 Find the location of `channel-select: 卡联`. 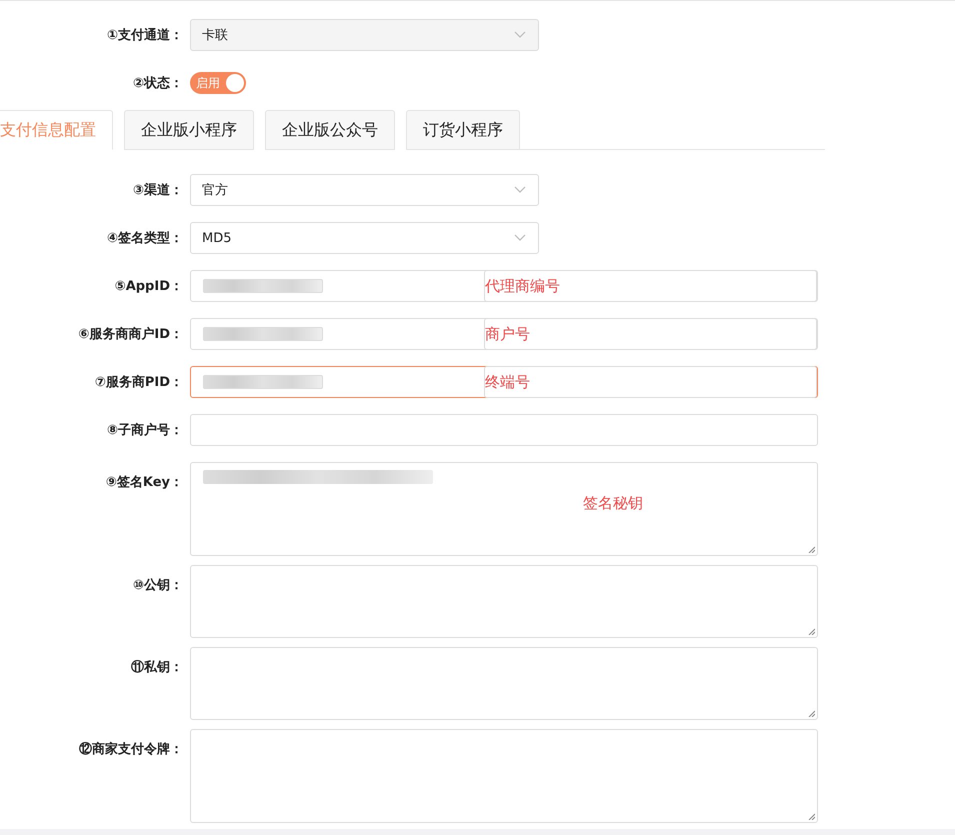

channel-select: 卡联 is located at coordinates (364, 35).